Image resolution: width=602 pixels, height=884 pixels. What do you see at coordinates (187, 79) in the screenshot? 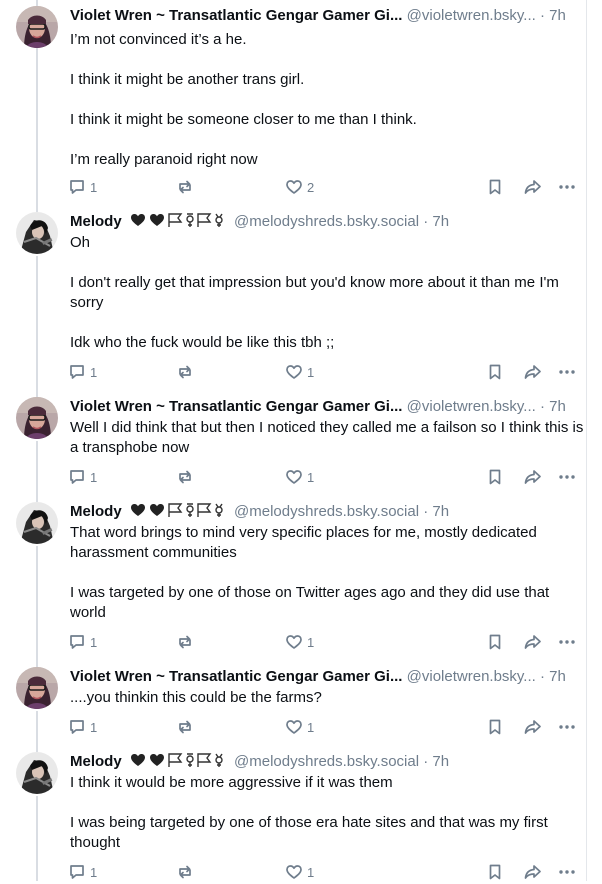
I see `post-paragraph: I think it might be another trans girl.` at bounding box center [187, 79].